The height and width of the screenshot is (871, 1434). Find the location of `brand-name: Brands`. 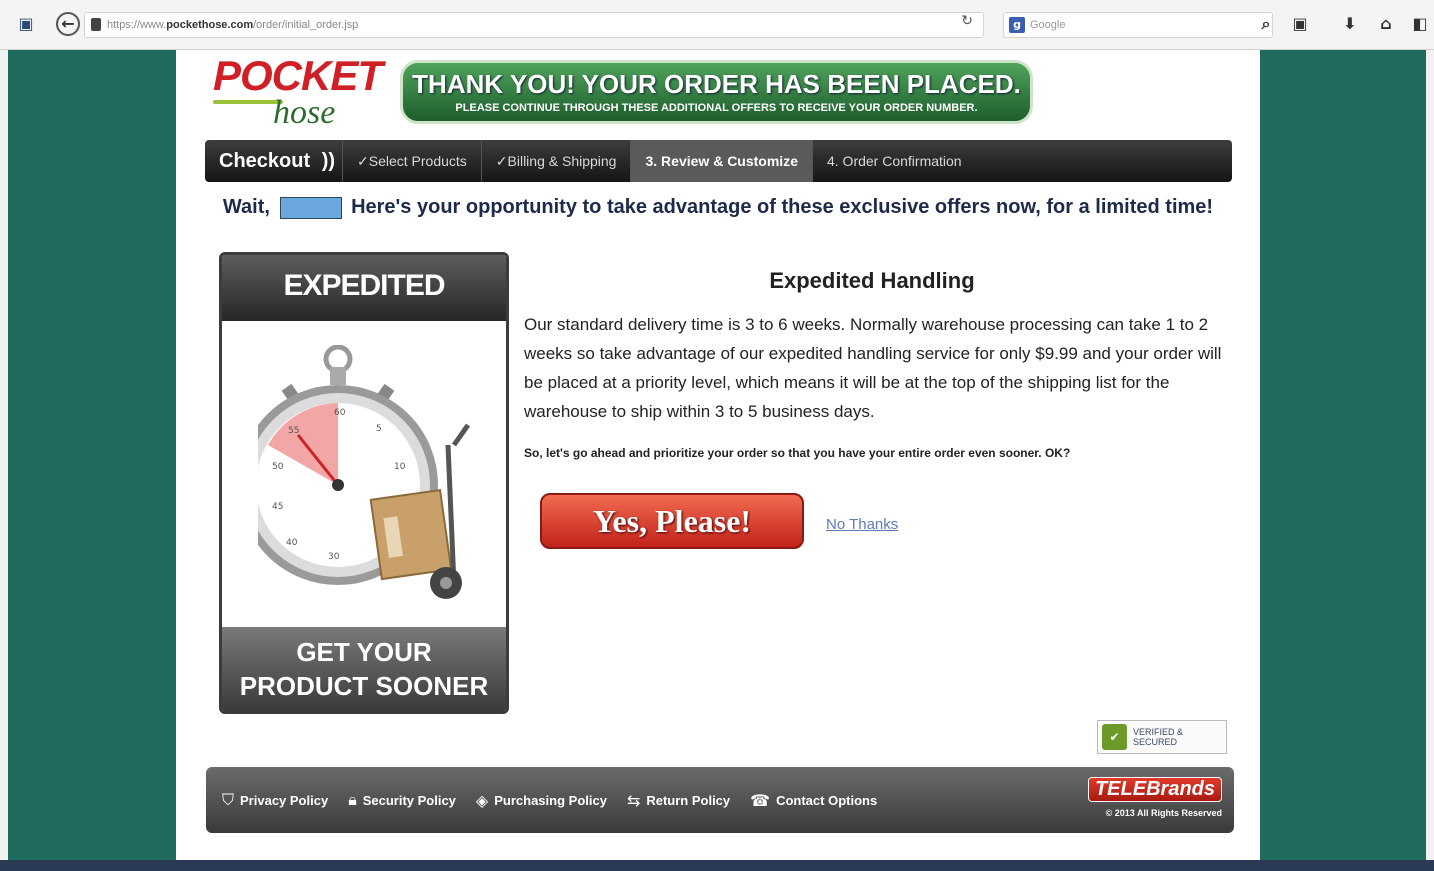

brand-name: Brands is located at coordinates (1180, 789).